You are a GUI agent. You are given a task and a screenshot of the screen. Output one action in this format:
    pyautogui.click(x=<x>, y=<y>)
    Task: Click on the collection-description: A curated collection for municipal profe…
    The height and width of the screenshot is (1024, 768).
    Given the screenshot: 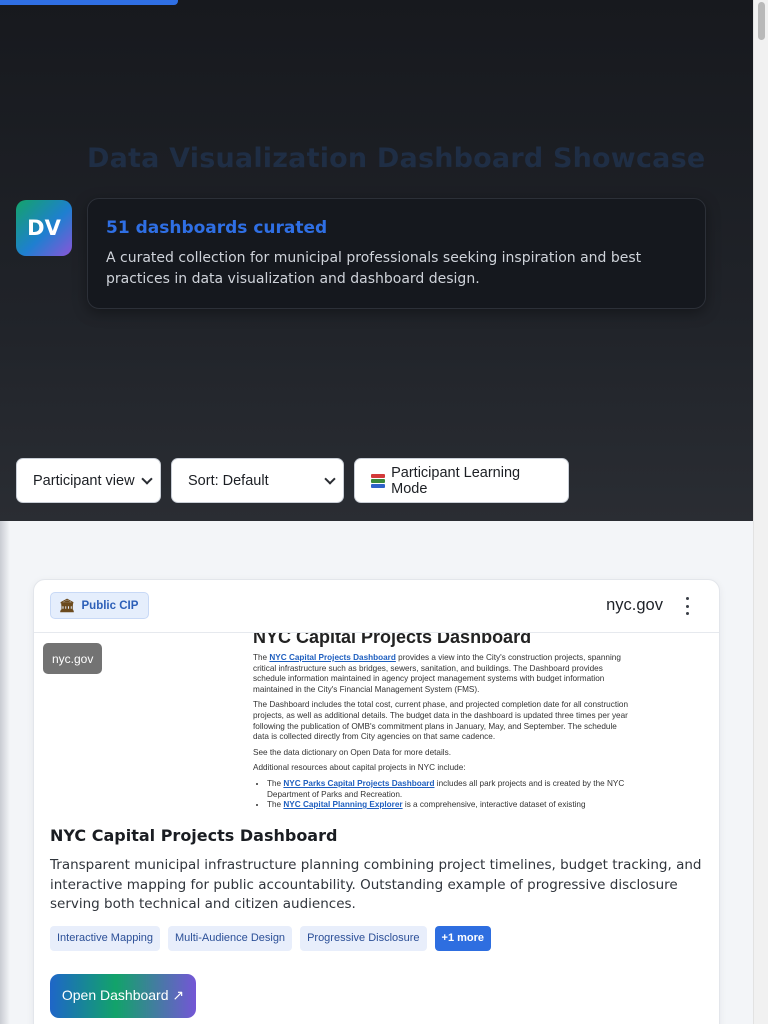 What is the action you would take?
    pyautogui.click(x=374, y=268)
    